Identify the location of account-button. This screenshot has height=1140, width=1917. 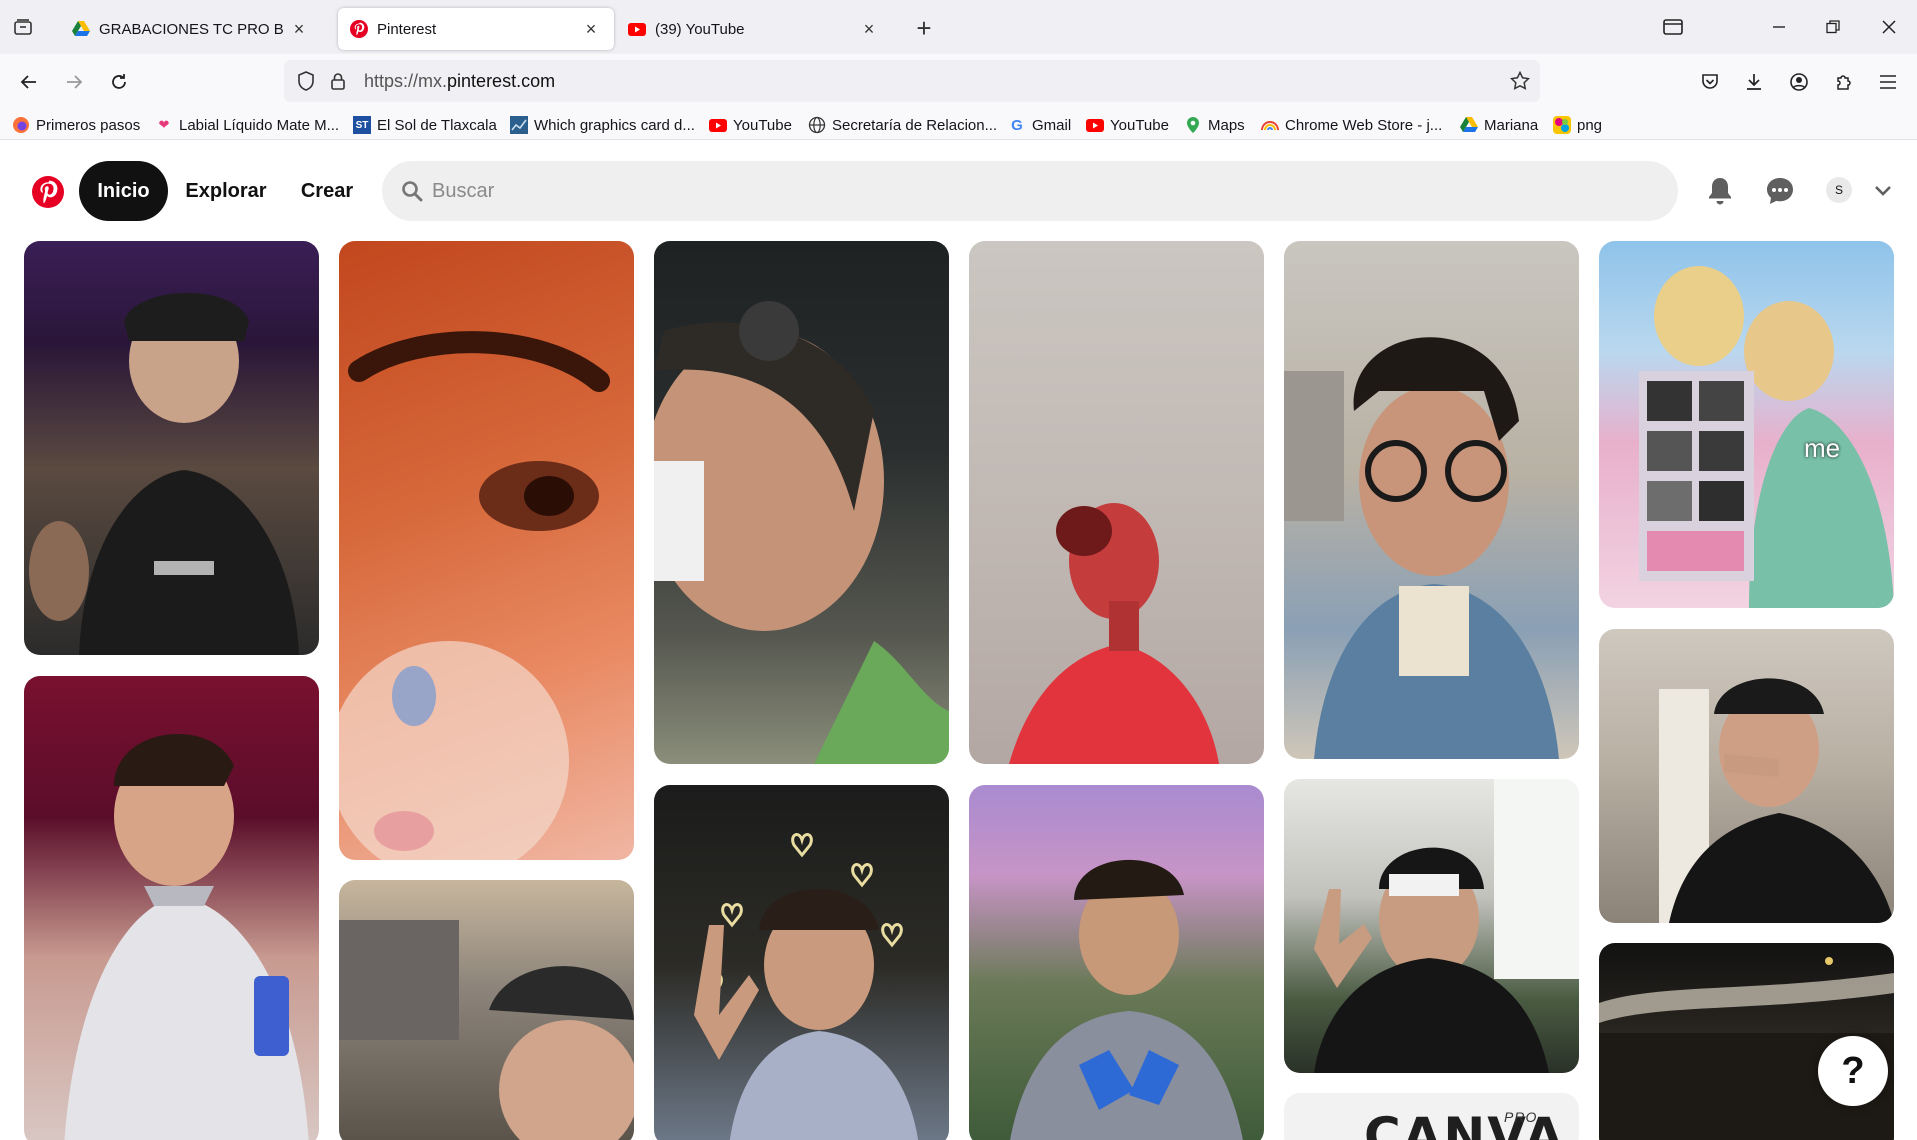
(1799, 82).